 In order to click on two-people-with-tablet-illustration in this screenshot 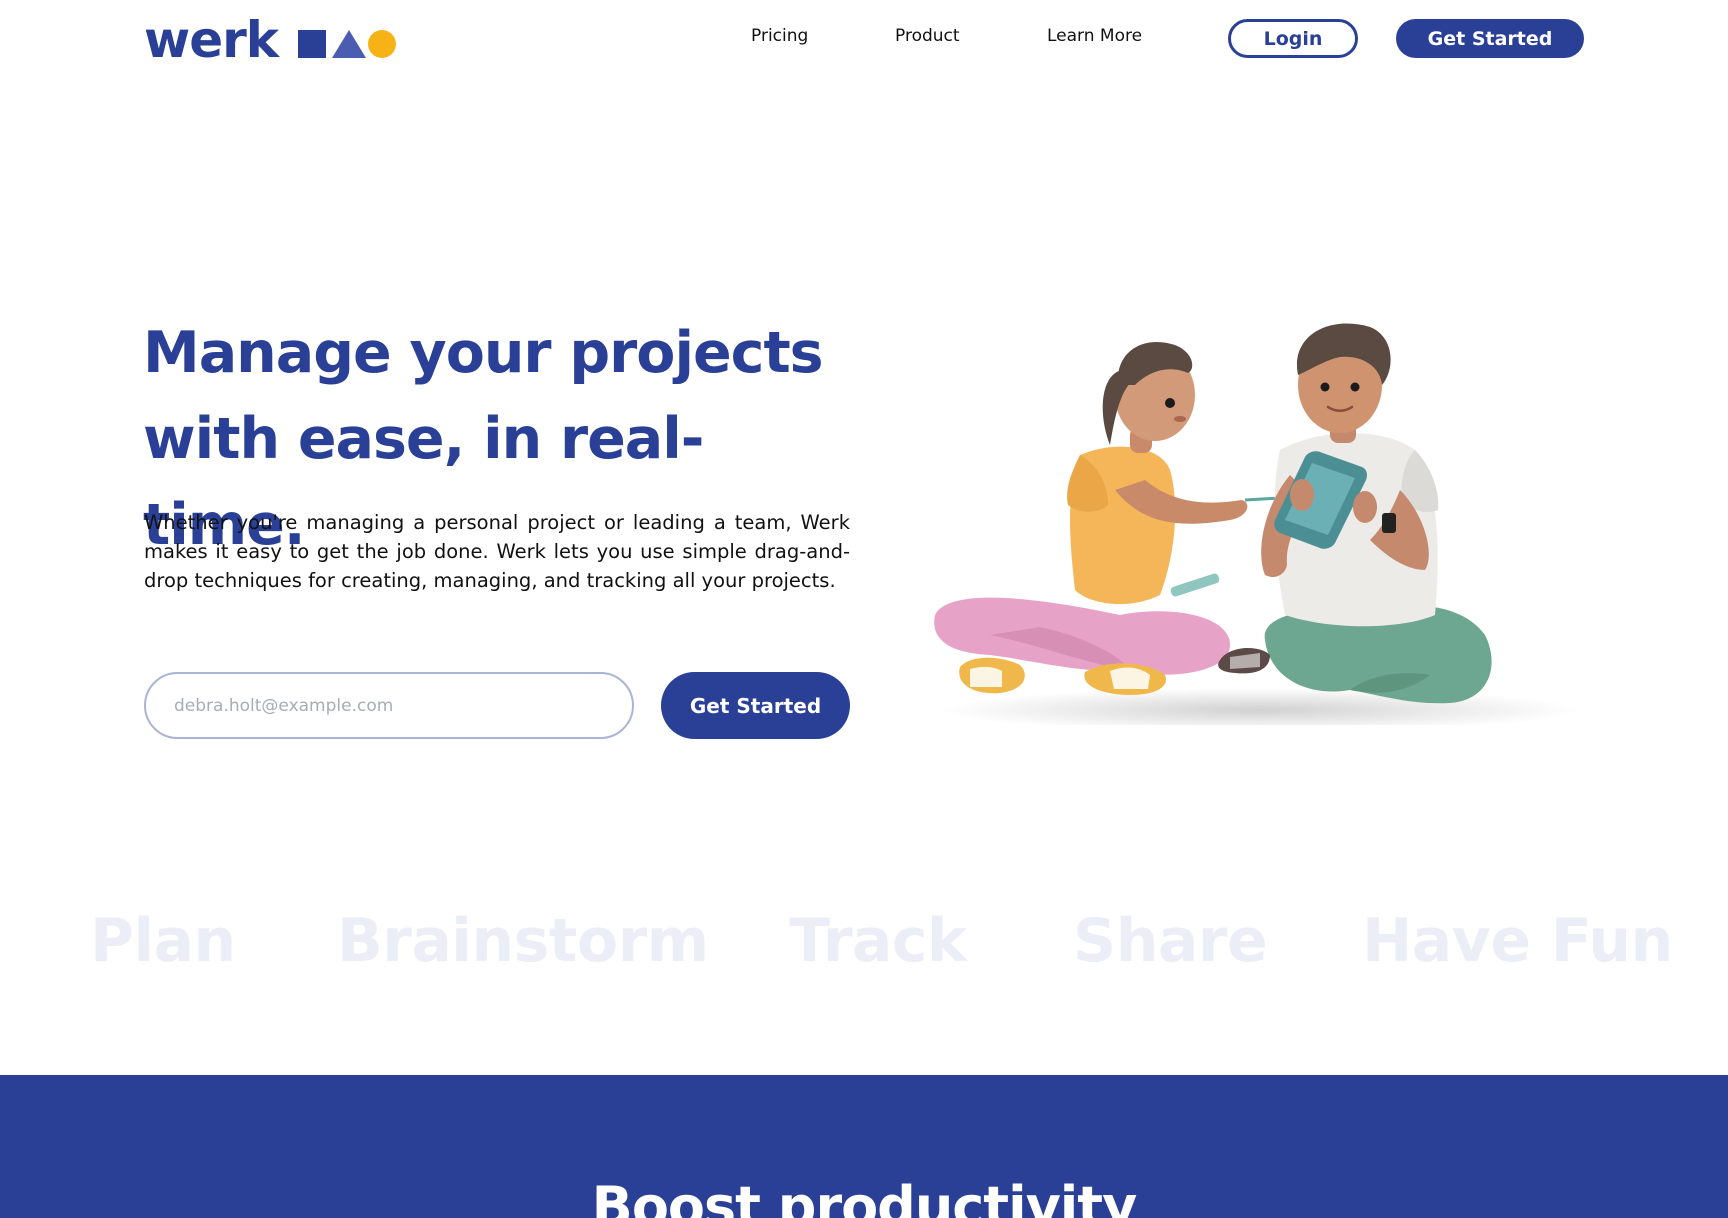, I will do `click(1258, 523)`.